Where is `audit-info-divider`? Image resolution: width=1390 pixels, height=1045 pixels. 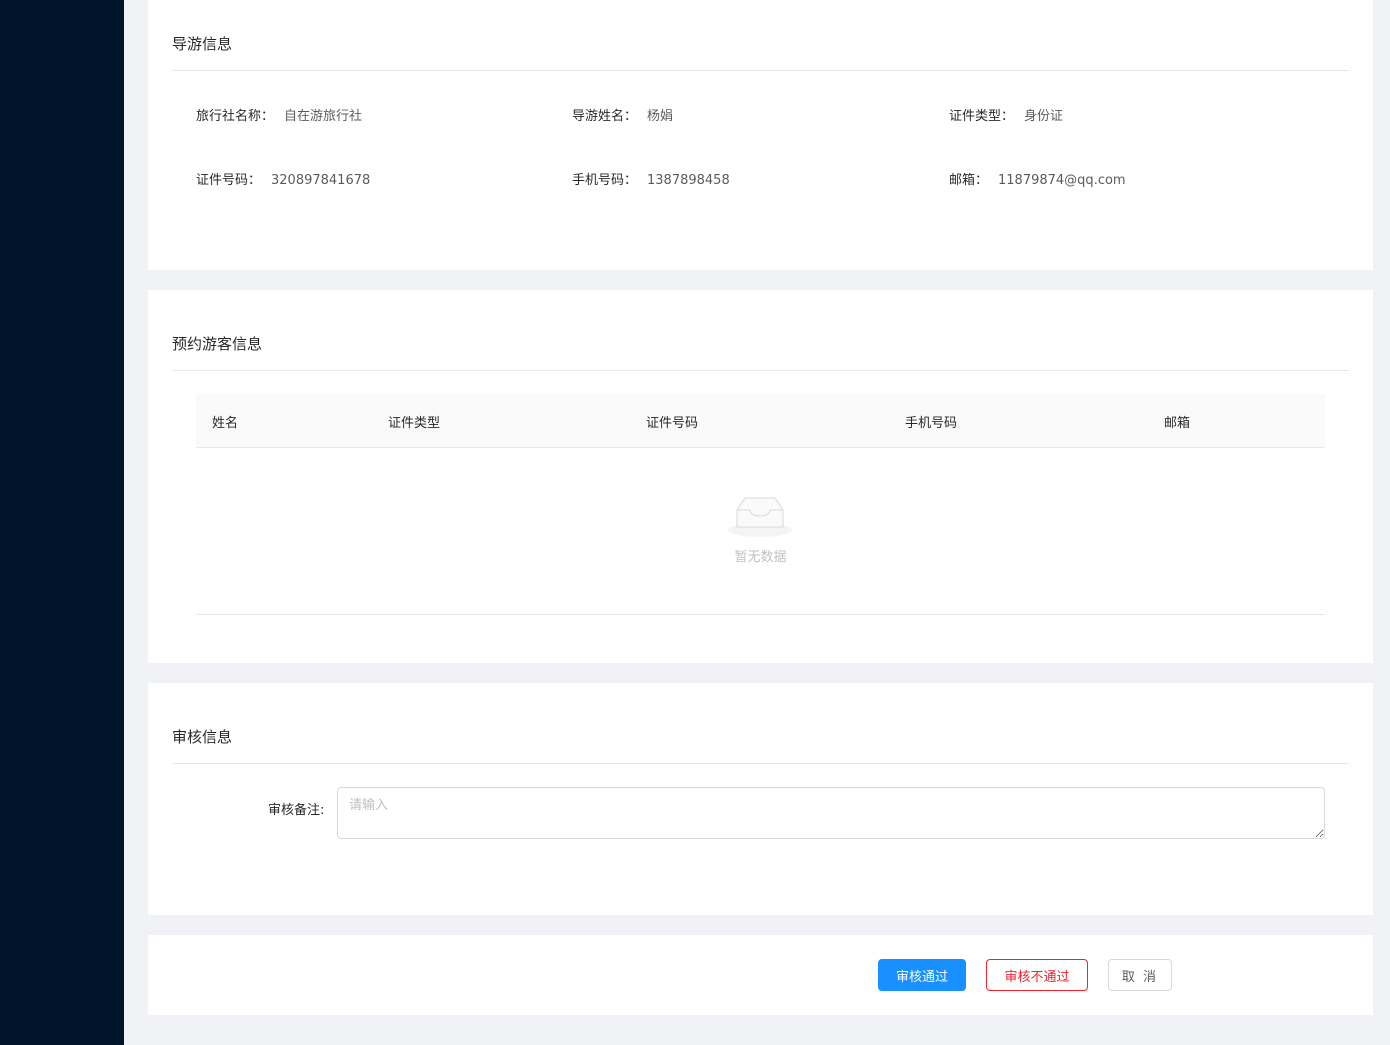 audit-info-divider is located at coordinates (760, 763).